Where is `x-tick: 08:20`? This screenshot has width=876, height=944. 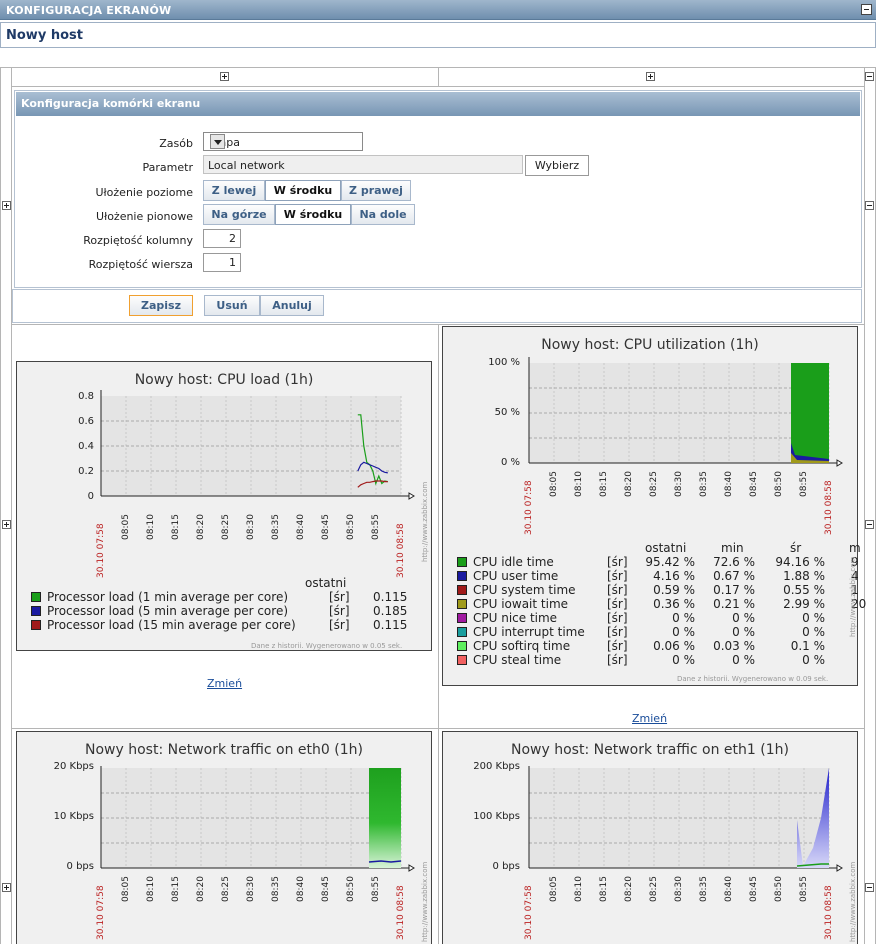 x-tick: 08:20 is located at coordinates (629, 484).